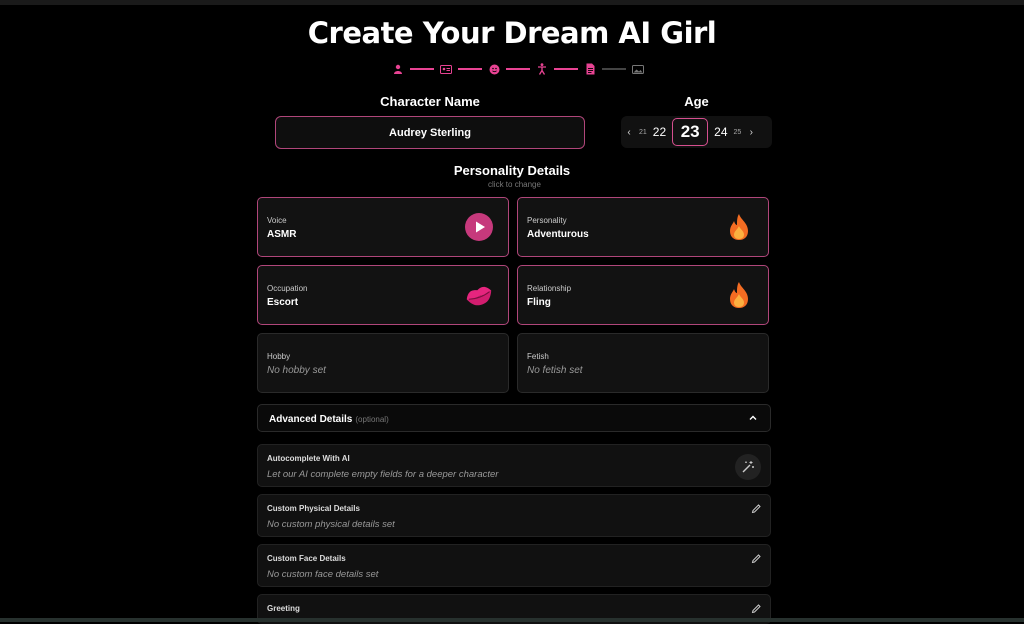 Image resolution: width=1024 pixels, height=624 pixels. I want to click on advanced-title-text: Advanced Details, so click(311, 419).